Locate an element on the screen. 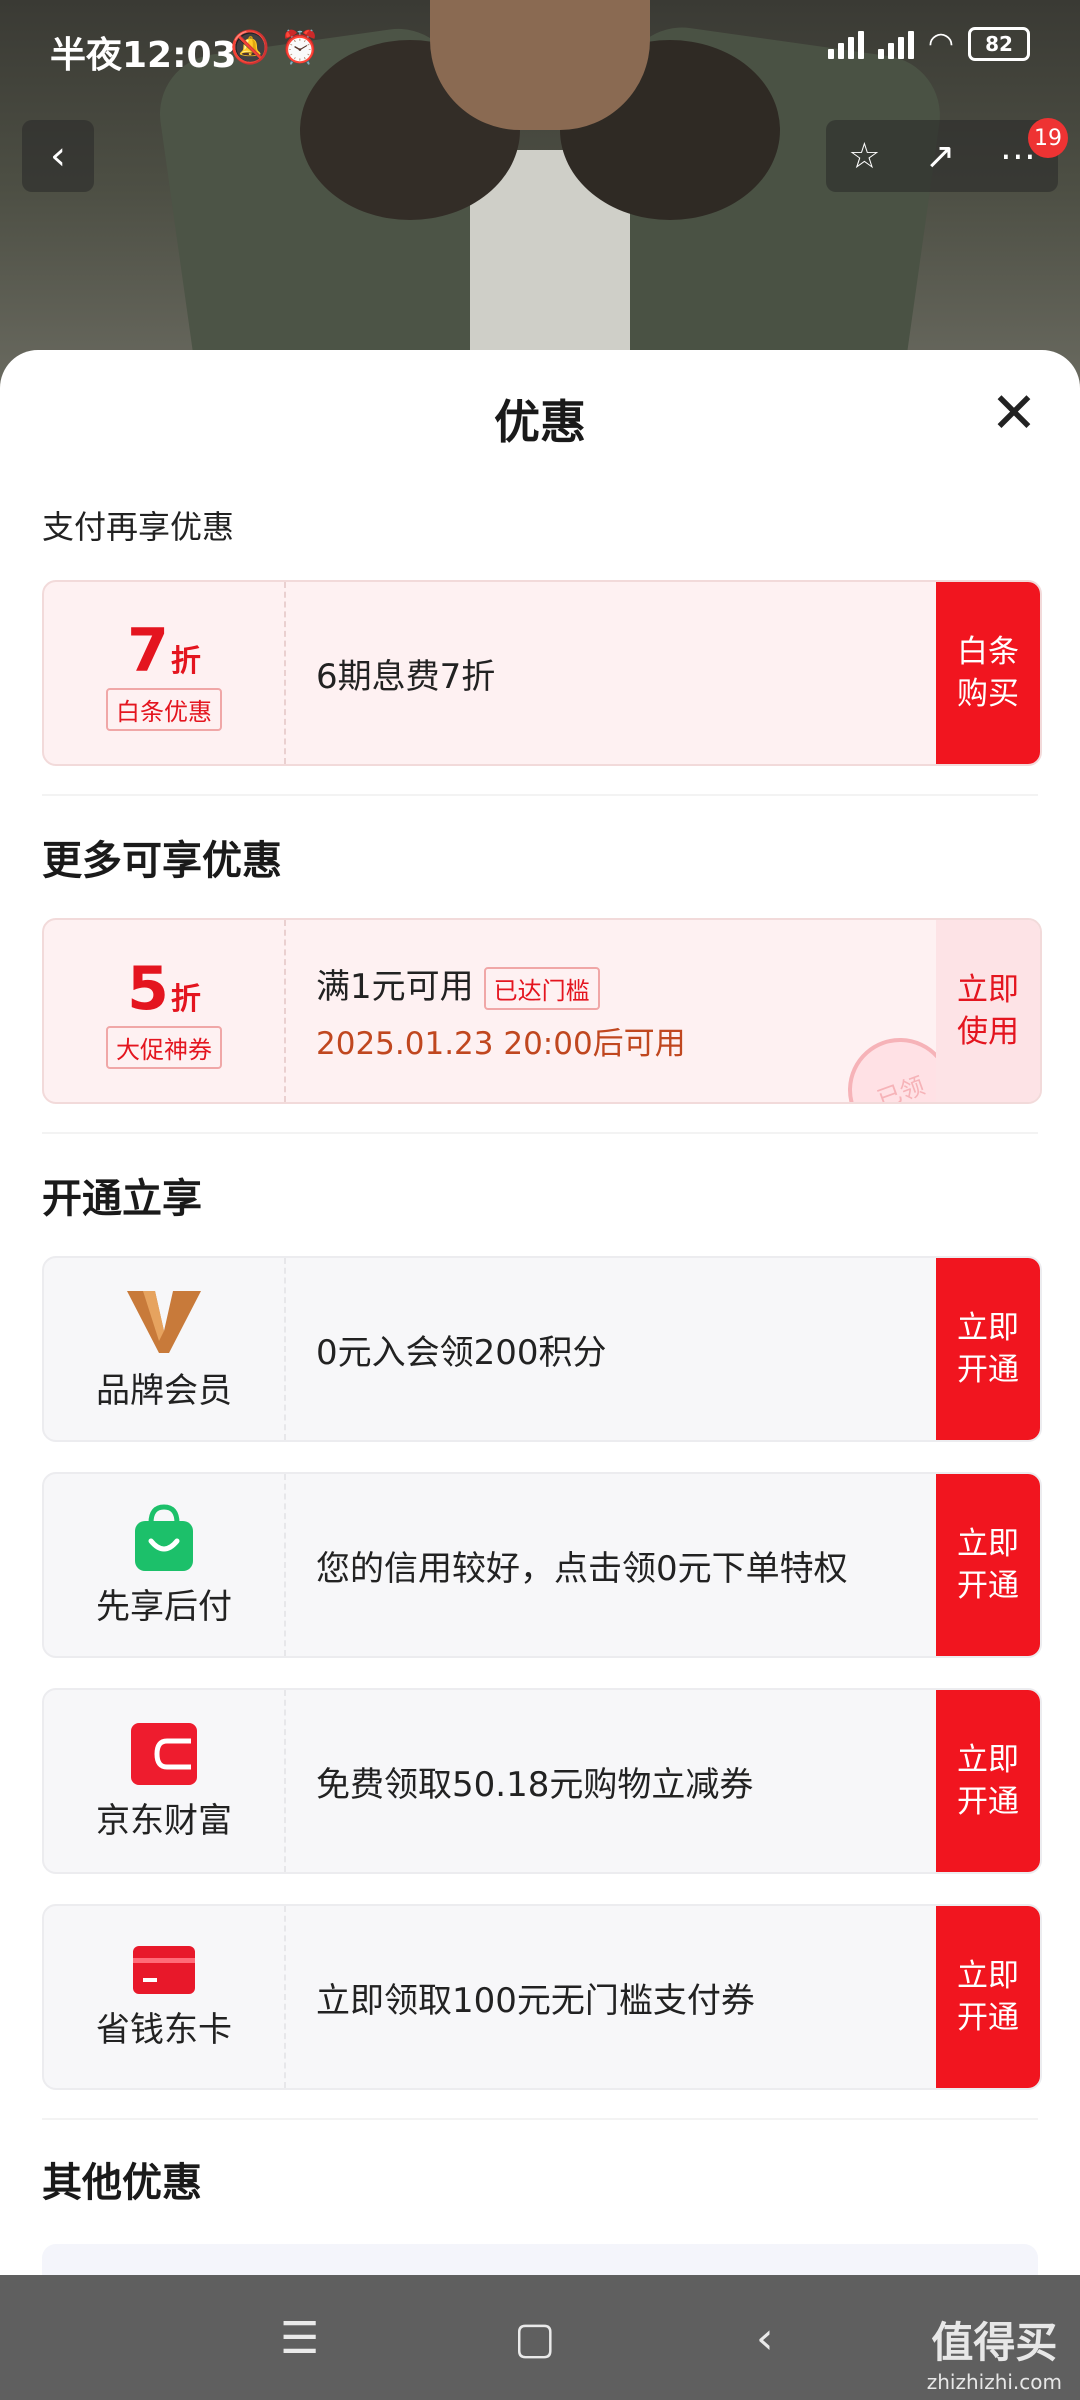 The width and height of the screenshot is (1080, 2400). coupon-value: 5 is located at coordinates (148, 988).